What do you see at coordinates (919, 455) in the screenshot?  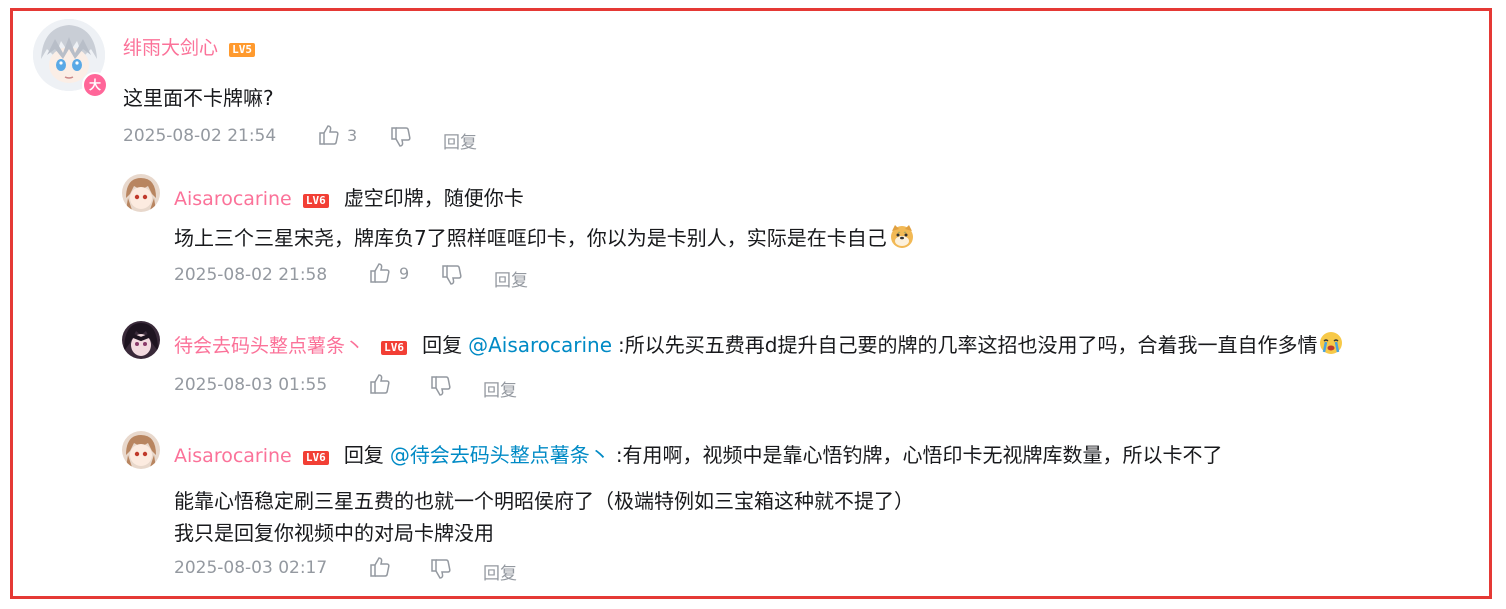 I see `reply-text: :有用啊，视频中是靠心悟钓牌，心悟印卡无视牌库数量，所以卡不了` at bounding box center [919, 455].